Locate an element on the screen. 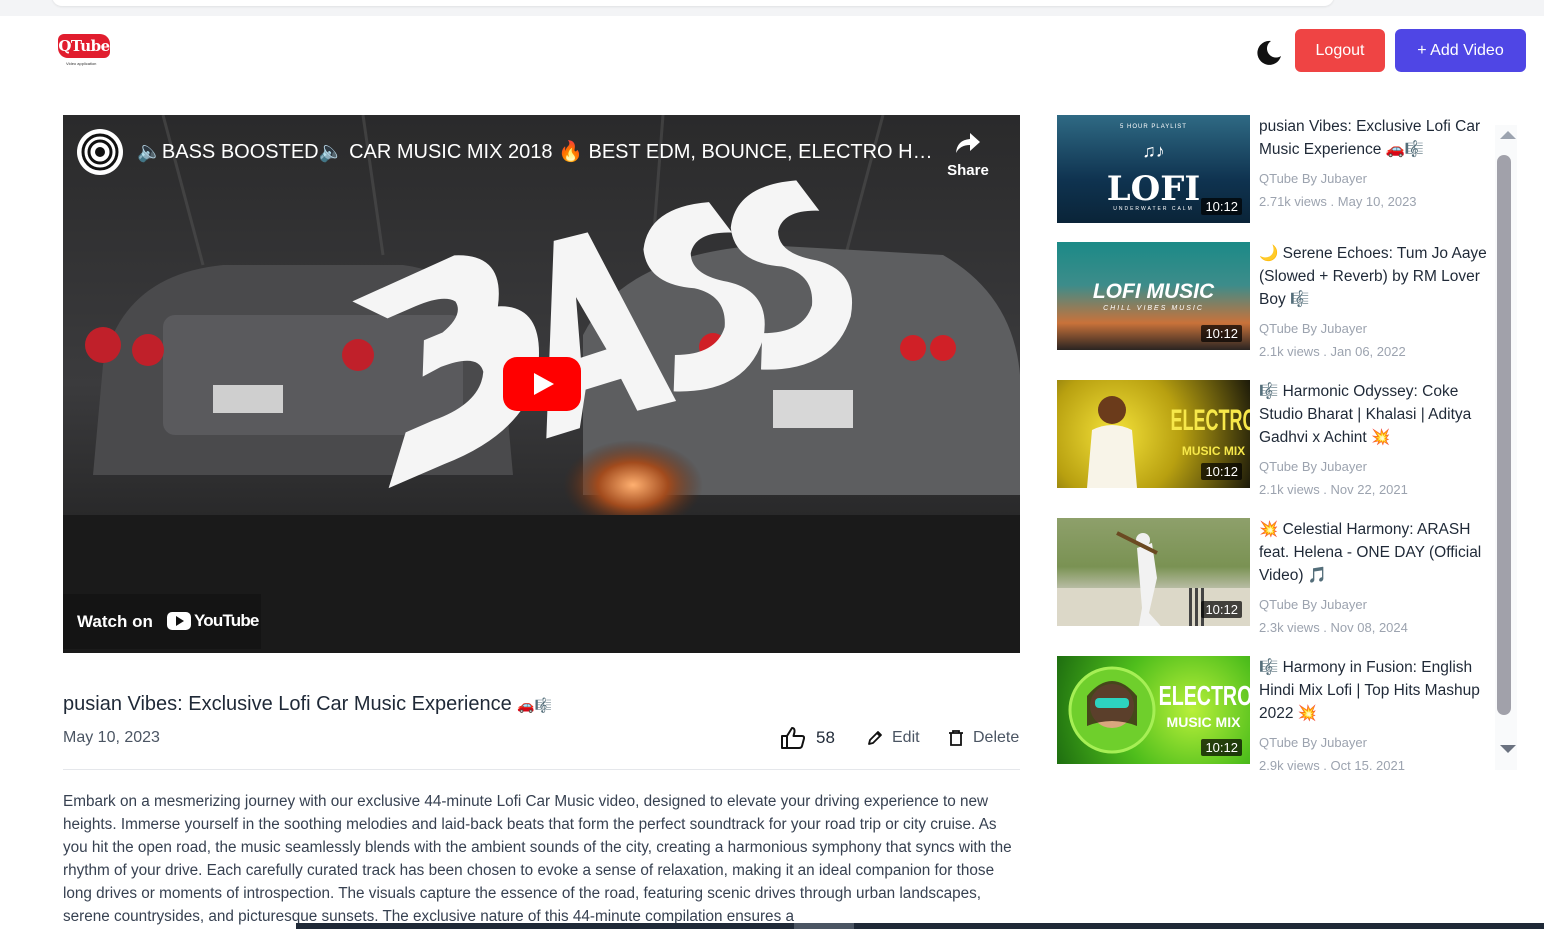 The image size is (1544, 929). like-button: 58 is located at coordinates (807, 738).